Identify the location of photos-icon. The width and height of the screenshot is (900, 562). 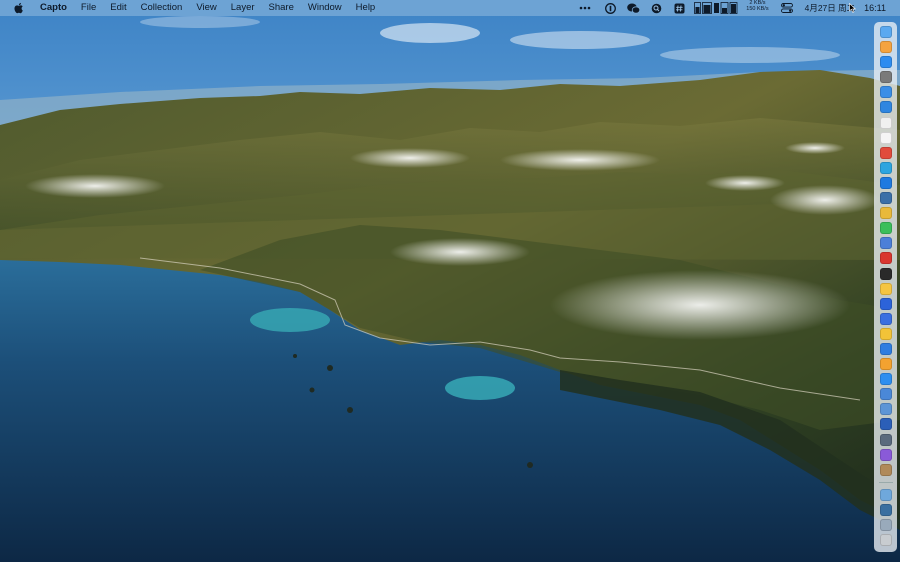
(885, 47).